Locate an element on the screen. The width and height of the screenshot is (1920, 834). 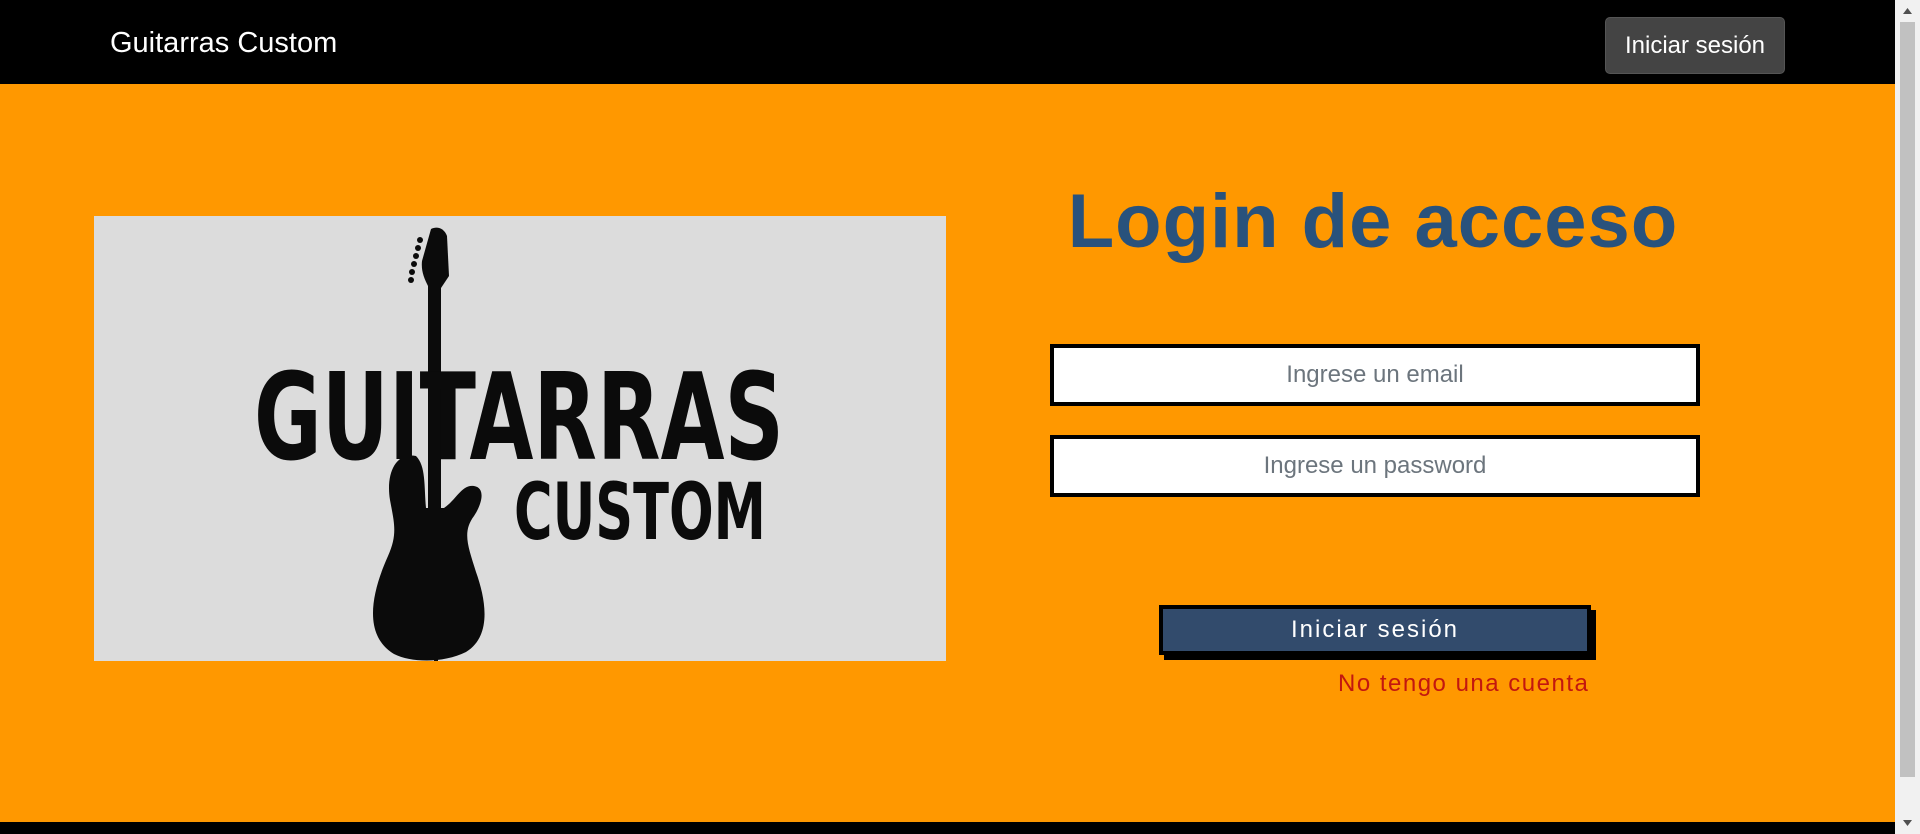
guitar-logo-image: GUITARRAS CUSTOM is located at coordinates (519, 444).